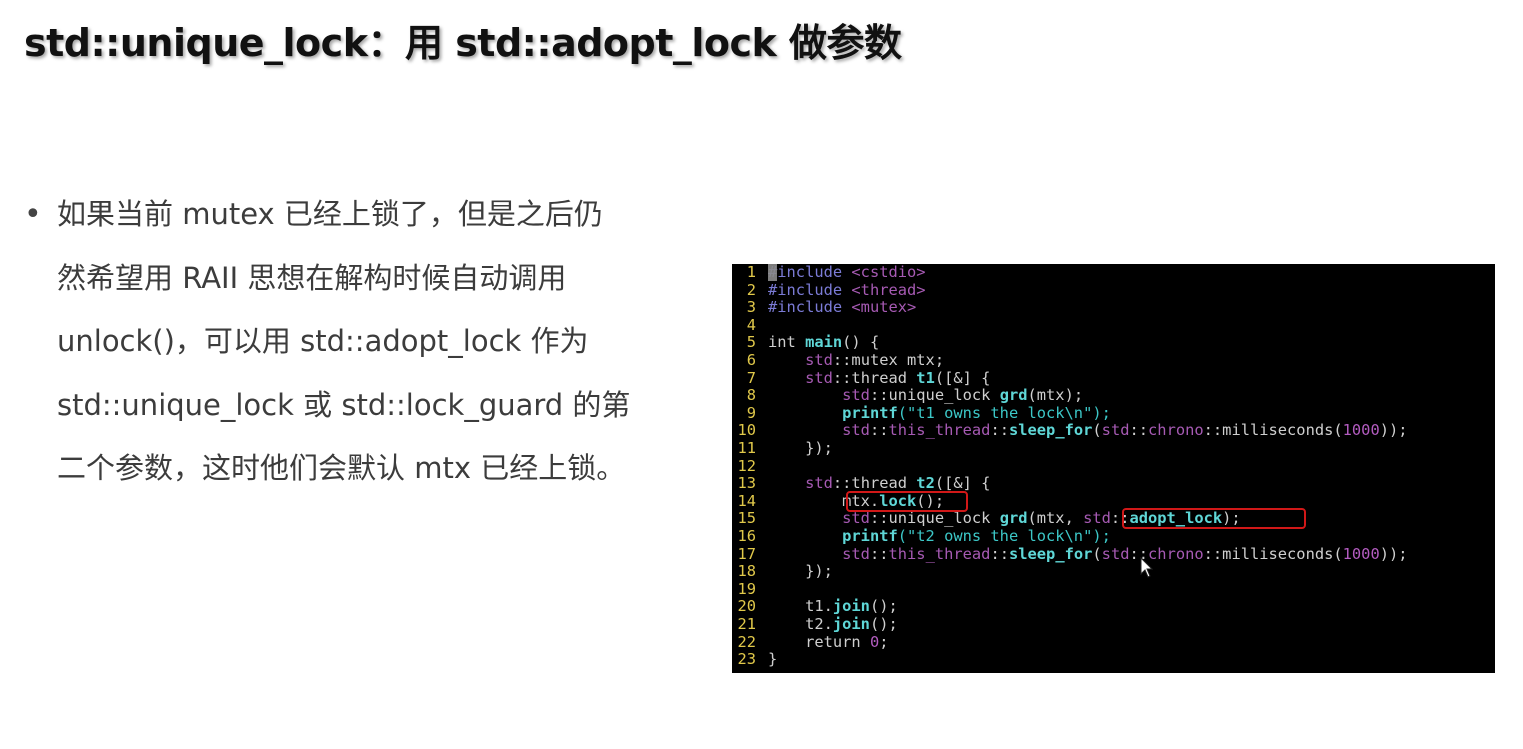 This screenshot has height=749, width=1523. I want to click on code-line: 16 printf("t2 owns the lock\n");, so click(921, 536).